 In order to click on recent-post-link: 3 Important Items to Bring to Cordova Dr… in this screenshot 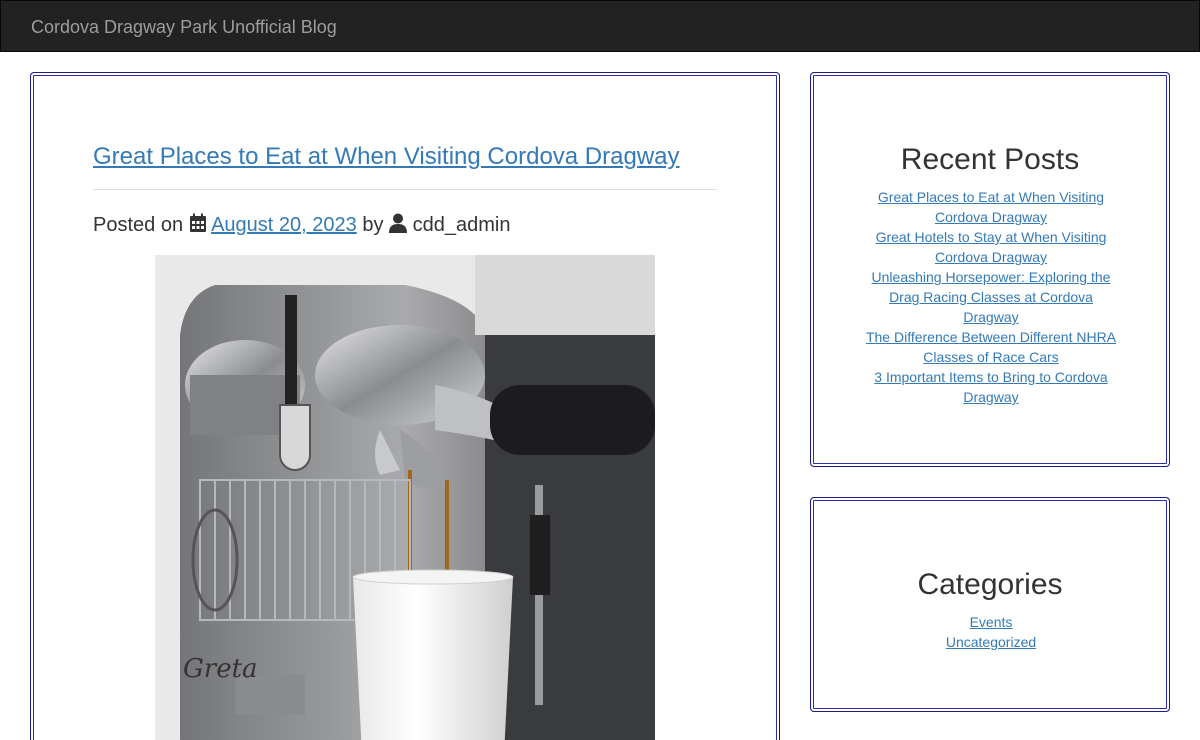, I will do `click(990, 387)`.